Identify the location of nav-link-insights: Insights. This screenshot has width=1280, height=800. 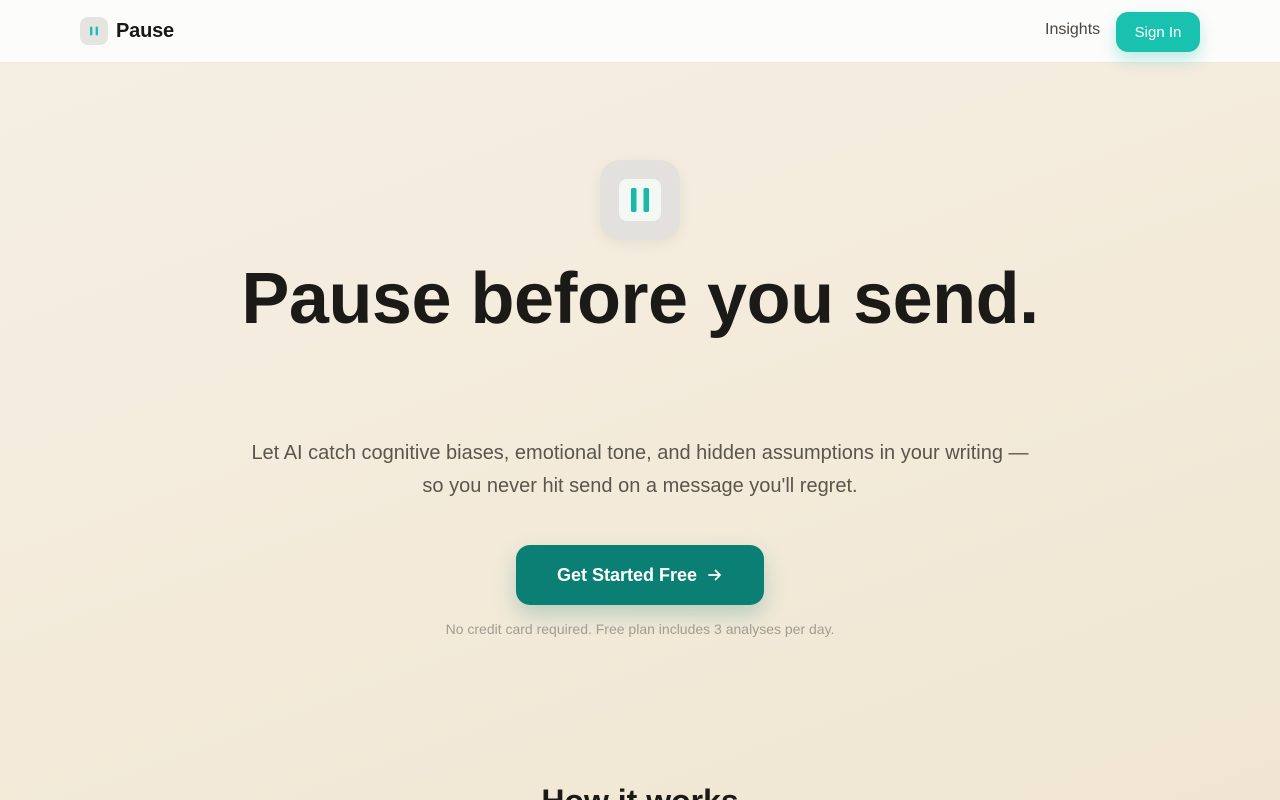
(1072, 30).